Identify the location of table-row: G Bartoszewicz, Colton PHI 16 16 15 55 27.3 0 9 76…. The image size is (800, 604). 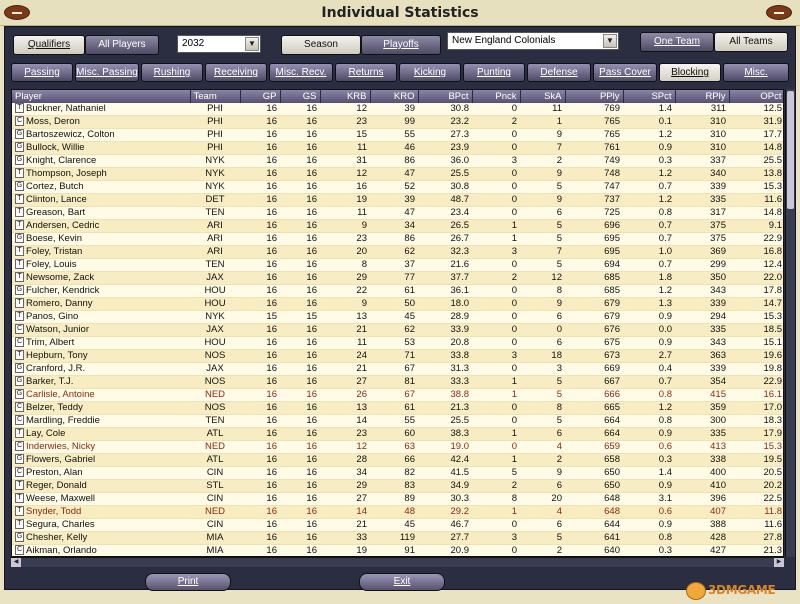
(397, 135).